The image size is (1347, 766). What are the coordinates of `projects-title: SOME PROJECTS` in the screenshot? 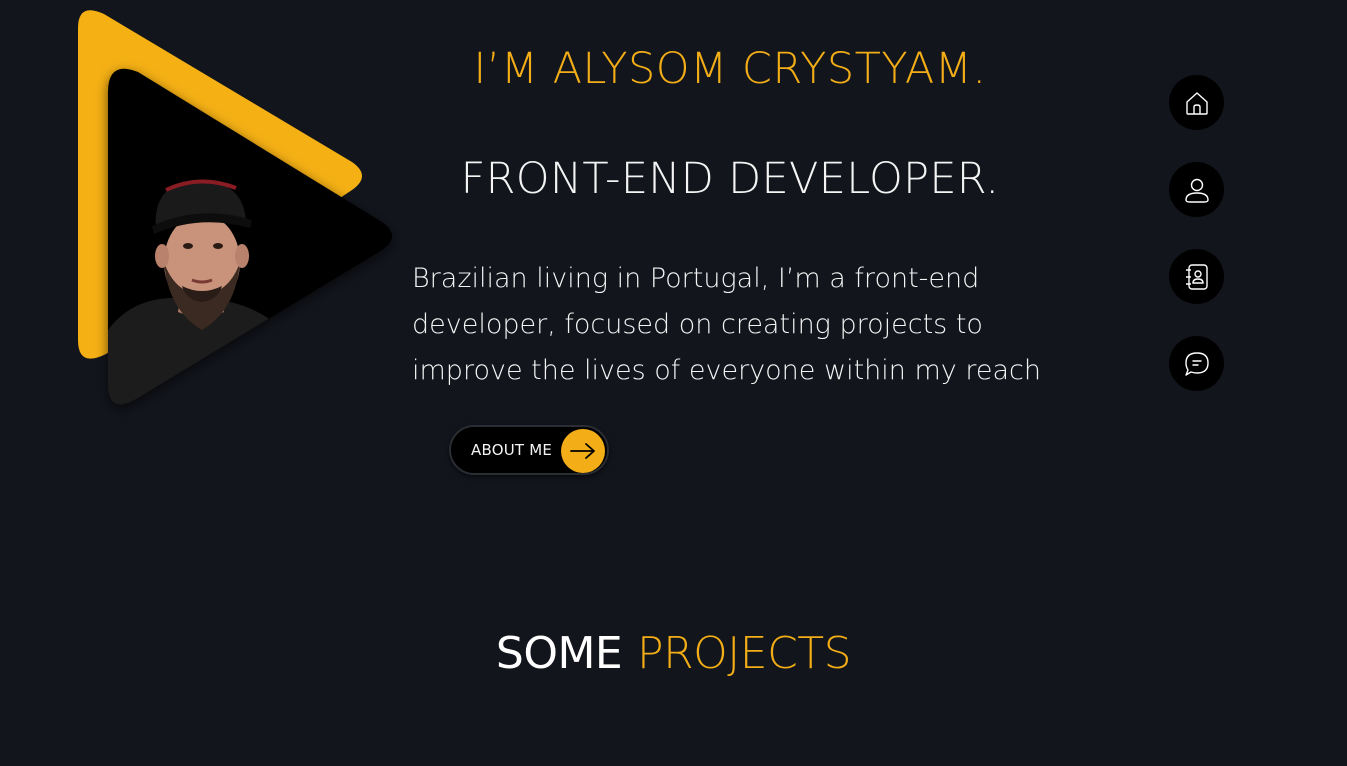 It's located at (673, 653).